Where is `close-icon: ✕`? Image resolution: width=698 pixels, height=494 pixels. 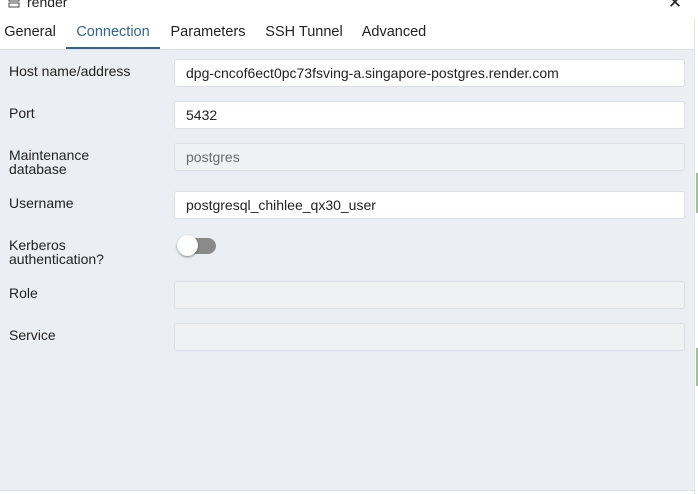
close-icon: ✕ is located at coordinates (675, 6).